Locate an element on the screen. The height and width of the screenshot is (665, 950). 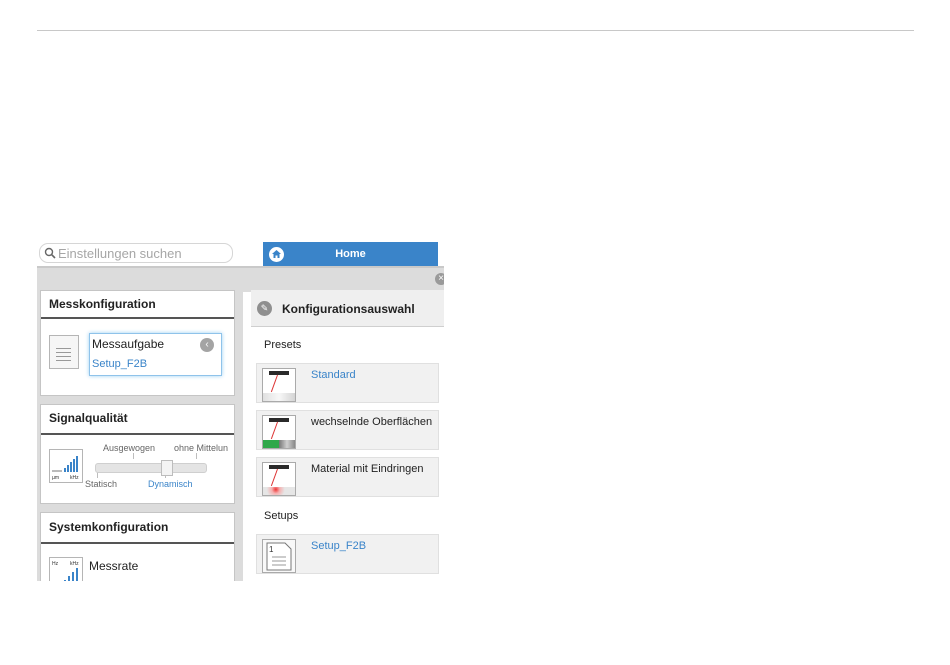
search-icon is located at coordinates (50, 253).